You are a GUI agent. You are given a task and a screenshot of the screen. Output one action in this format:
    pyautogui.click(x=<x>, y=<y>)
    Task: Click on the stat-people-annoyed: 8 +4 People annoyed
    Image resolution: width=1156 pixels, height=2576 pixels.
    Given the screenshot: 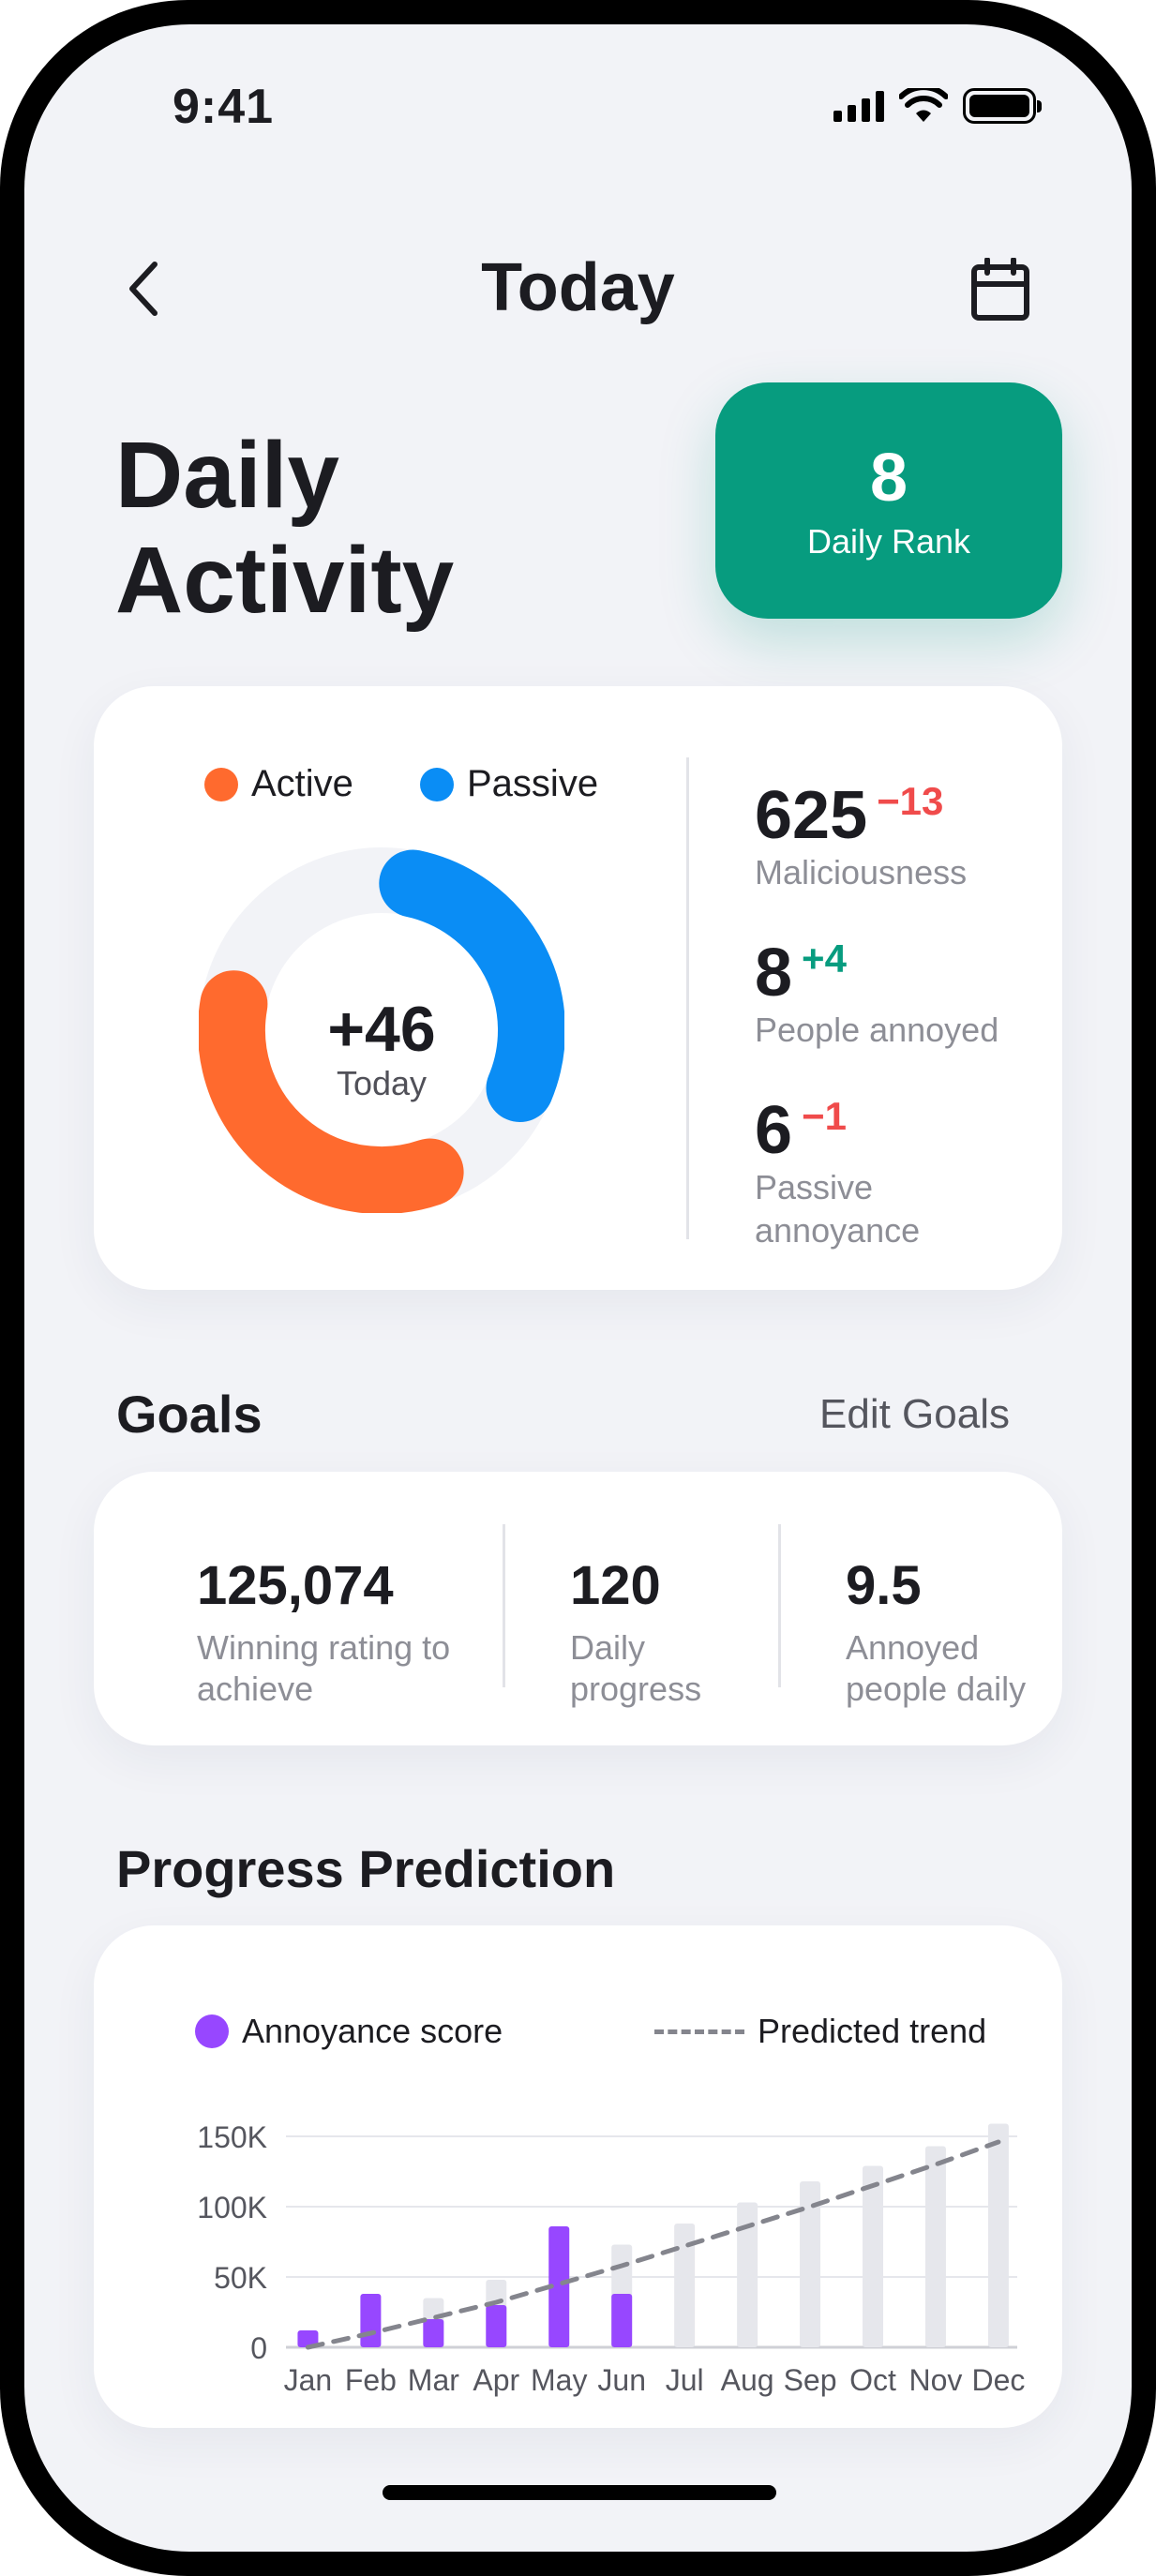 What is the action you would take?
    pyautogui.click(x=877, y=994)
    